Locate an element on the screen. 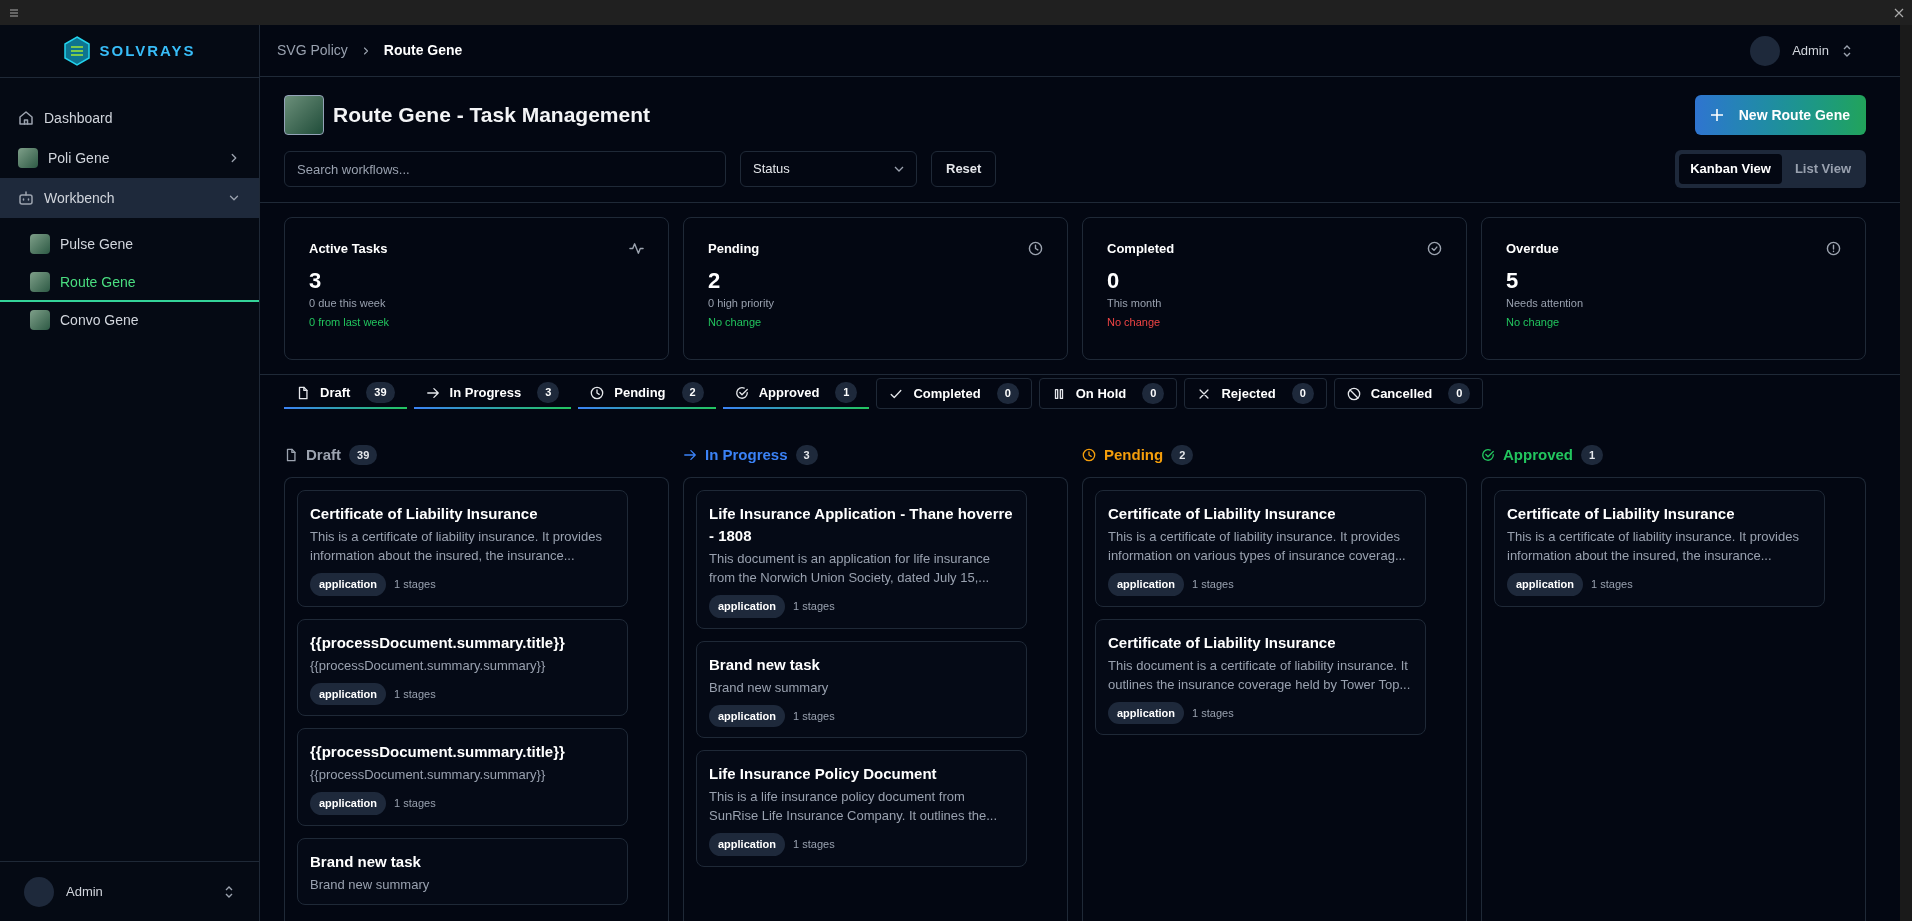  task-card: Certificate of Liability Insurance This document is a certificate of liability insurance. It outlines the insurance coverage held by Tower Top... application 1 stages is located at coordinates (1260, 676).